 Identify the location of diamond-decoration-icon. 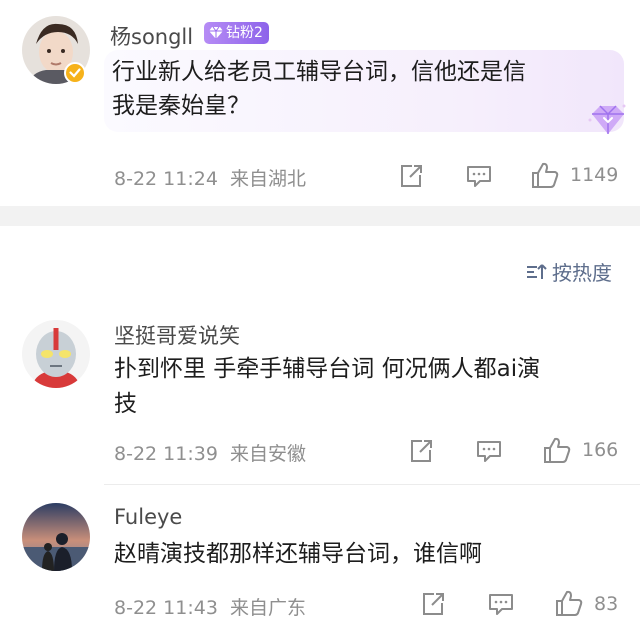
(607, 119).